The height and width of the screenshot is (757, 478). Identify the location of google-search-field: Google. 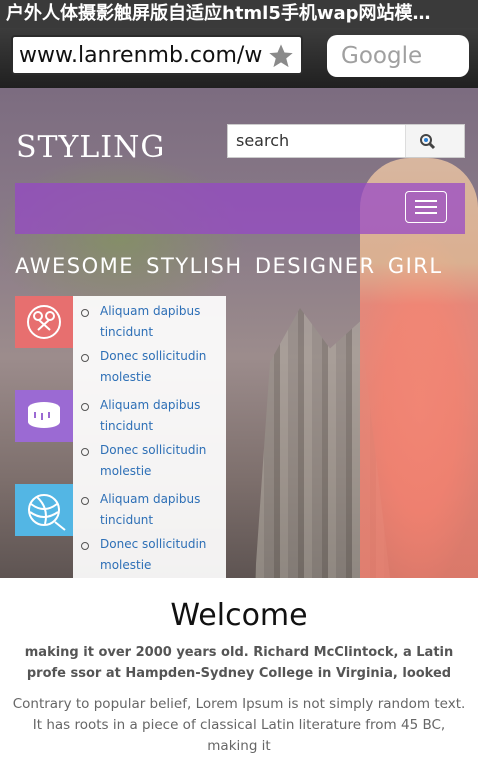
(398, 56).